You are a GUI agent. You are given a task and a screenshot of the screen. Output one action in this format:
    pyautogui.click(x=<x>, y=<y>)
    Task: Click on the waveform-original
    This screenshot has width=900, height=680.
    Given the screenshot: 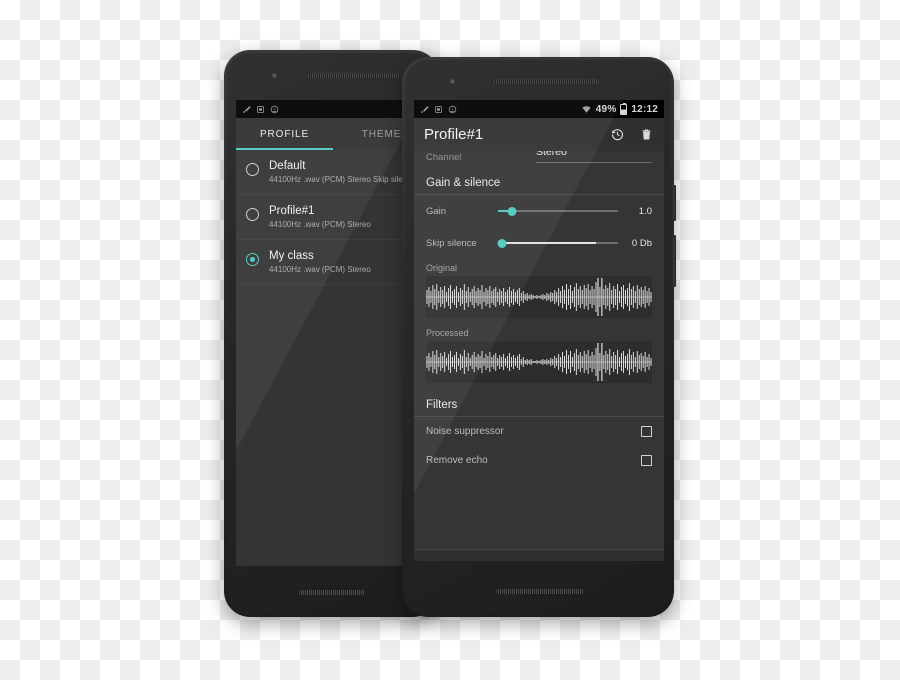 What is the action you would take?
    pyautogui.click(x=539, y=297)
    